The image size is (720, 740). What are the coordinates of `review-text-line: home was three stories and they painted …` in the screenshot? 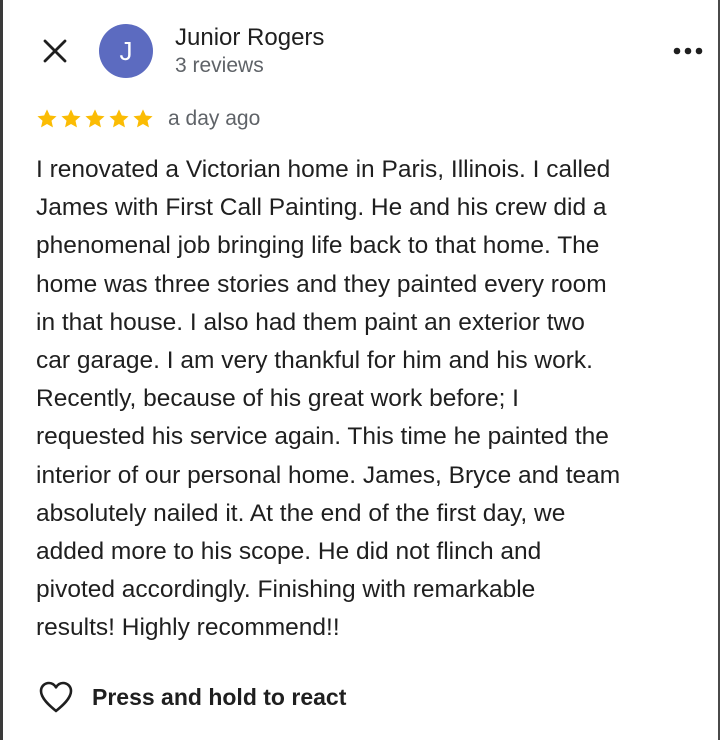 It's located at (321, 284).